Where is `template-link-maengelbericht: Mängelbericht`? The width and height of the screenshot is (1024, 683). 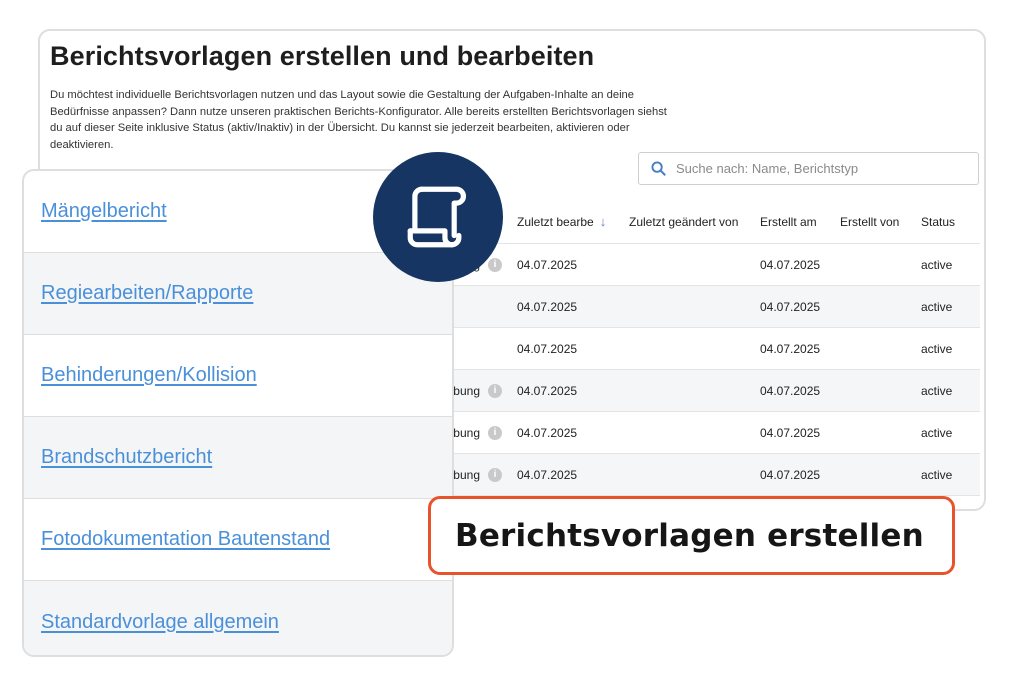 template-link-maengelbericht: Mängelbericht is located at coordinates (104, 211).